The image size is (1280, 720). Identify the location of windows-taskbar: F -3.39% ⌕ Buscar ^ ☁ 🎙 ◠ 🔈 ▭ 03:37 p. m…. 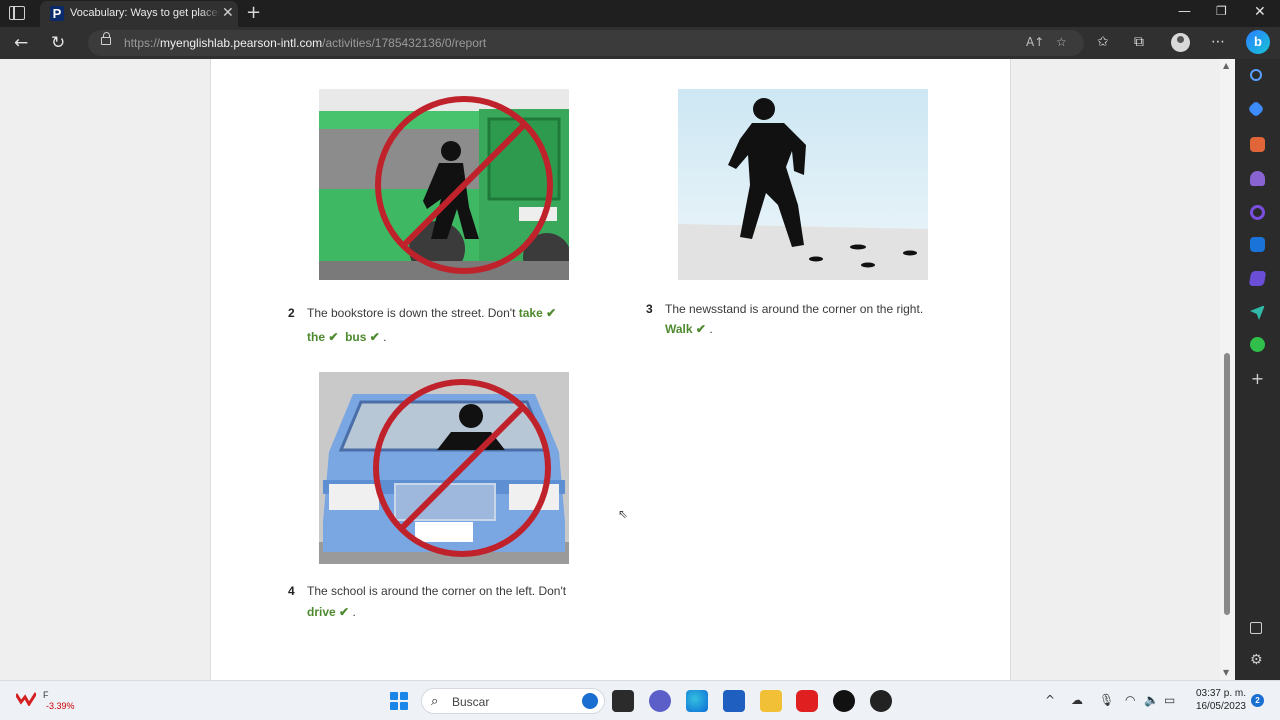
(640, 700).